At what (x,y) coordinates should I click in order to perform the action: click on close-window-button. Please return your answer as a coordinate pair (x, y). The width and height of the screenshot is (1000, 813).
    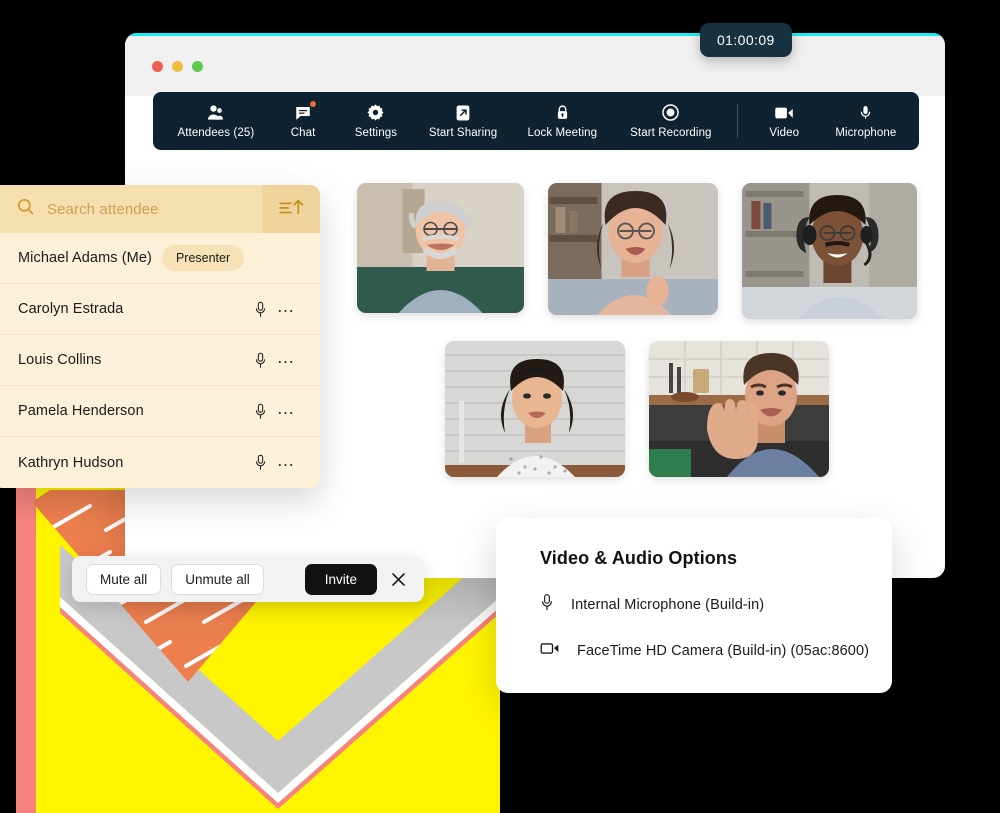
    Looking at the image, I should click on (157, 66).